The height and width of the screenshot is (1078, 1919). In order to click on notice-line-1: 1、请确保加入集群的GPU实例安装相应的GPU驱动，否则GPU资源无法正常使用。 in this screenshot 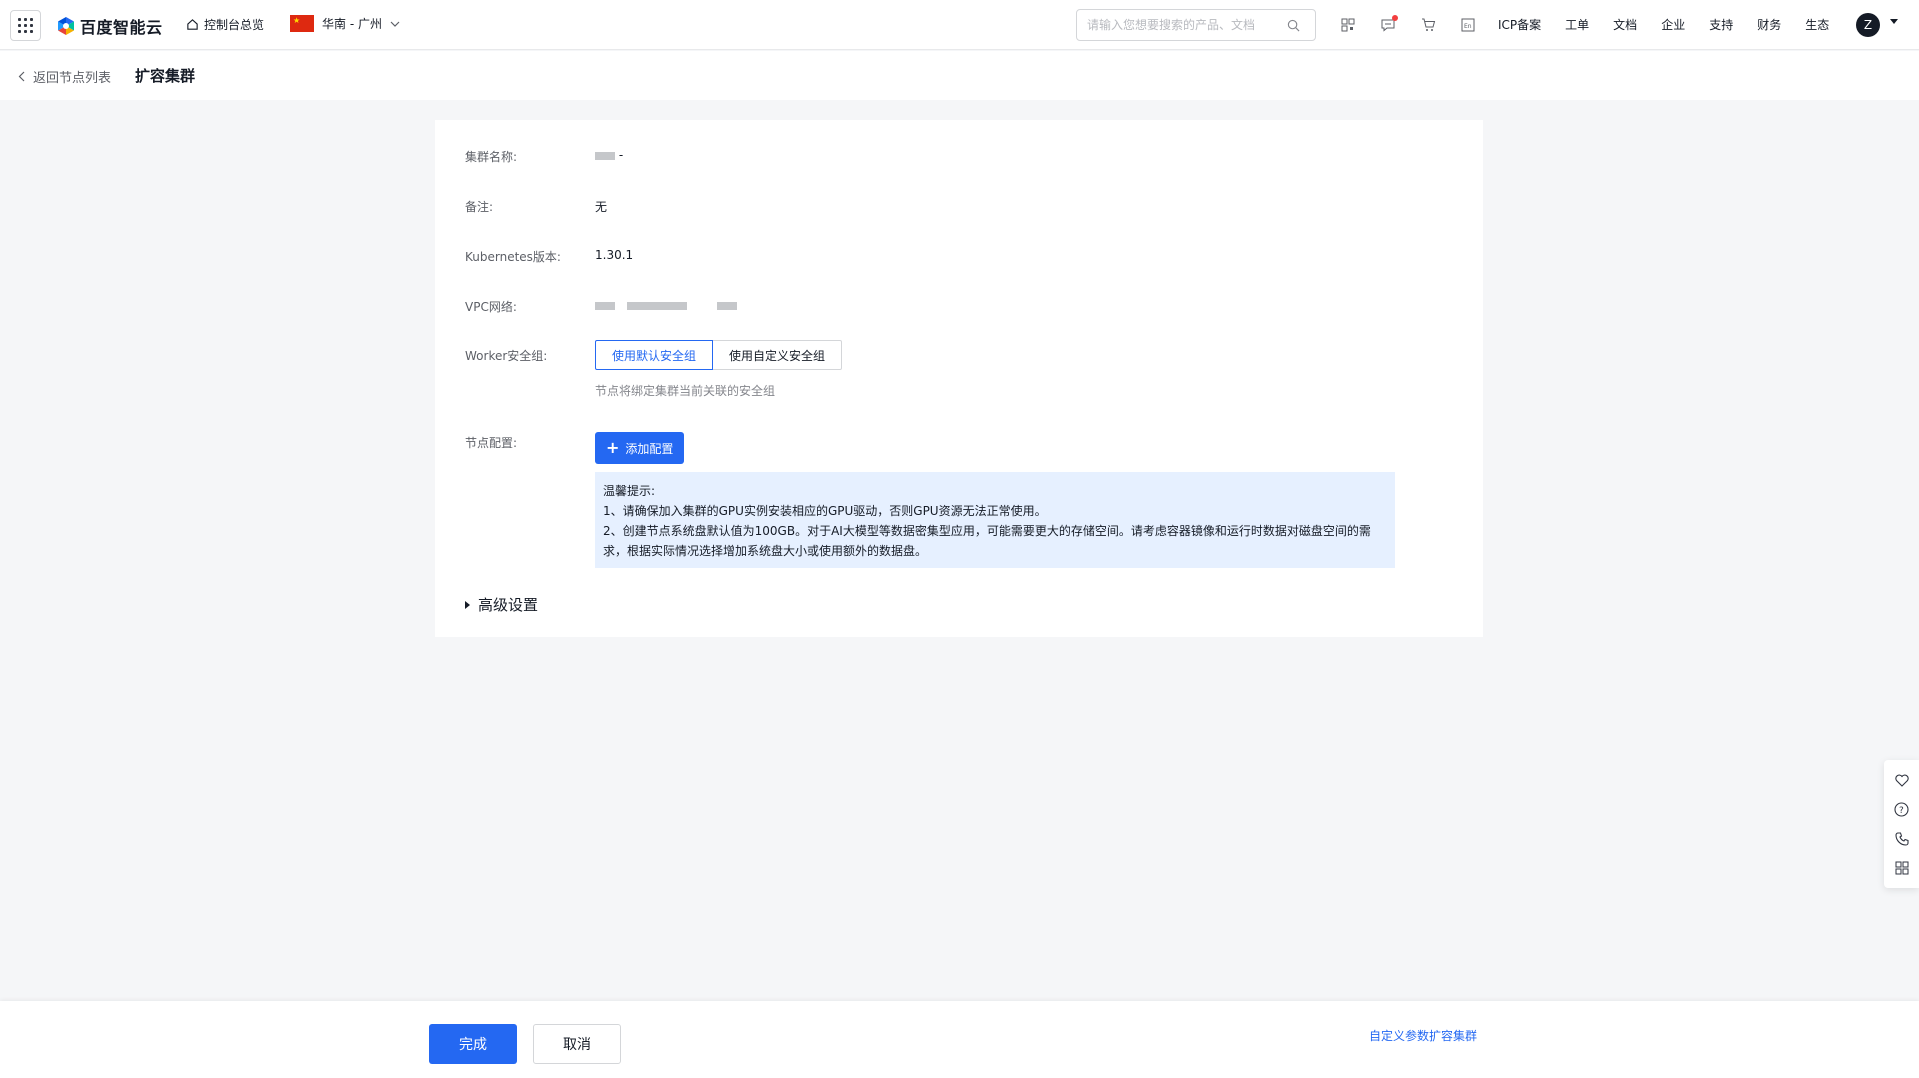, I will do `click(825, 511)`.